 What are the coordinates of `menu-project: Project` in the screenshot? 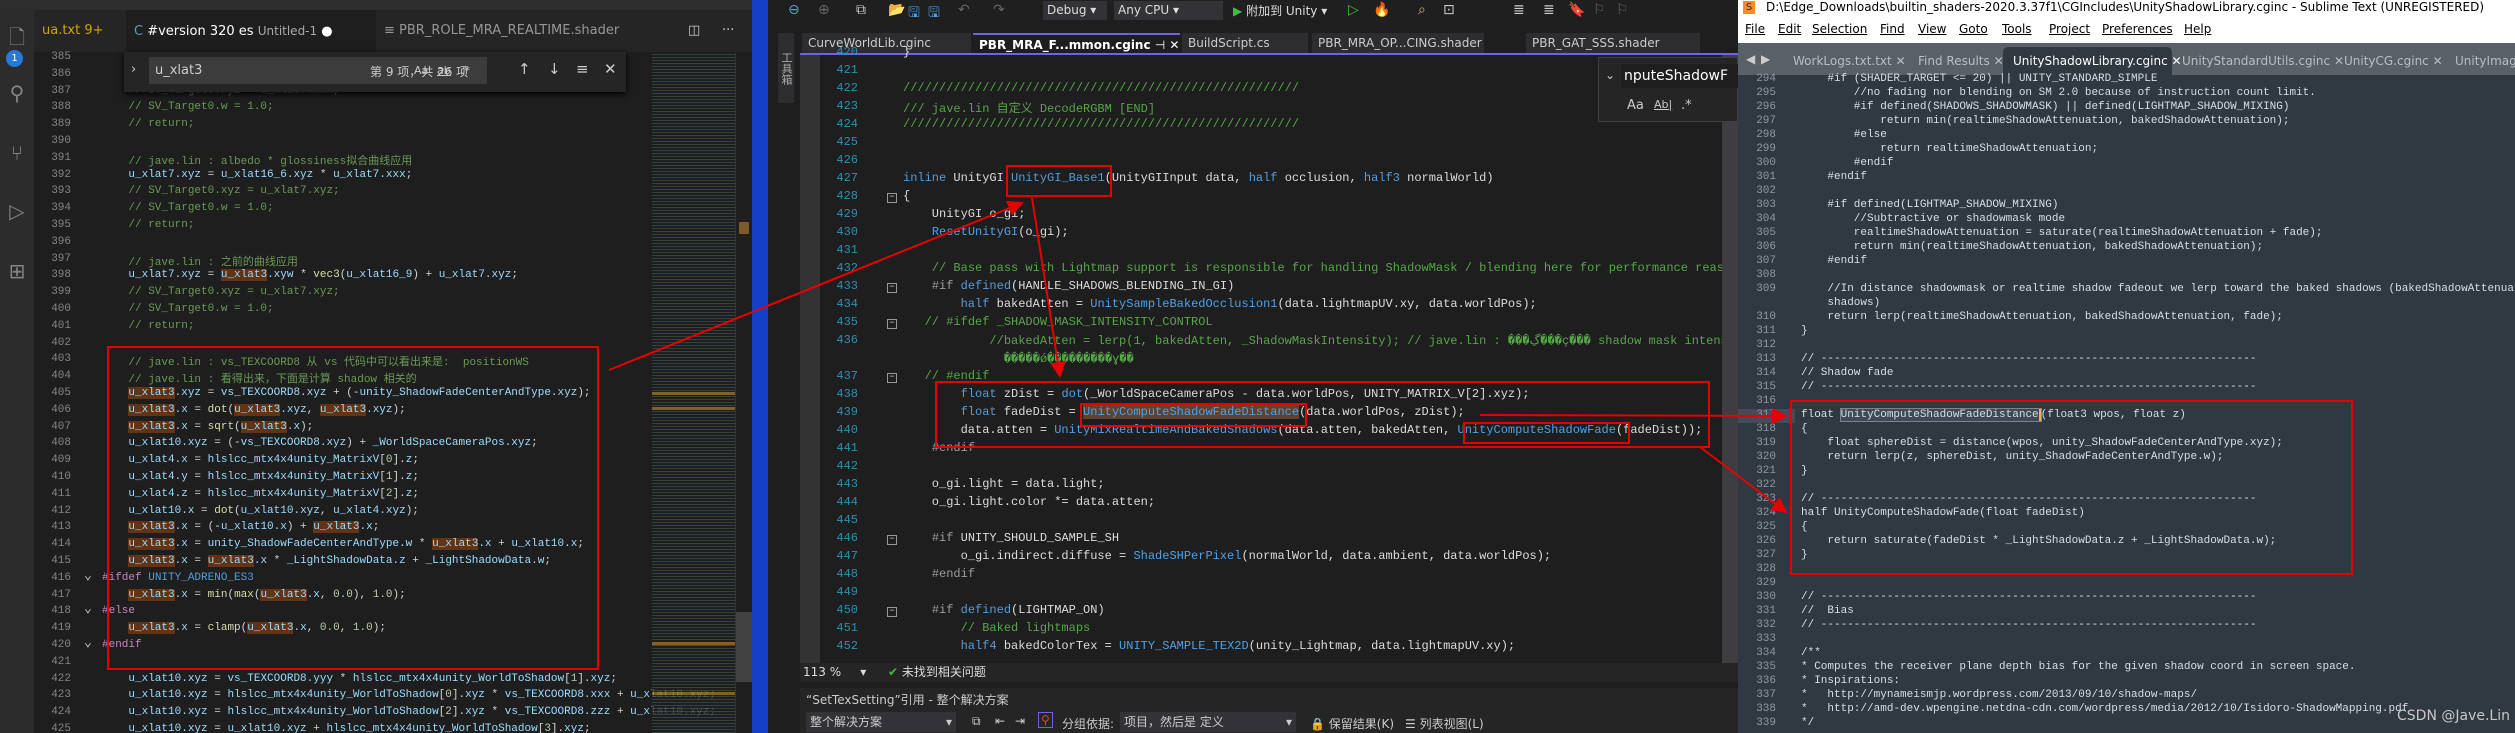 It's located at (2069, 29).